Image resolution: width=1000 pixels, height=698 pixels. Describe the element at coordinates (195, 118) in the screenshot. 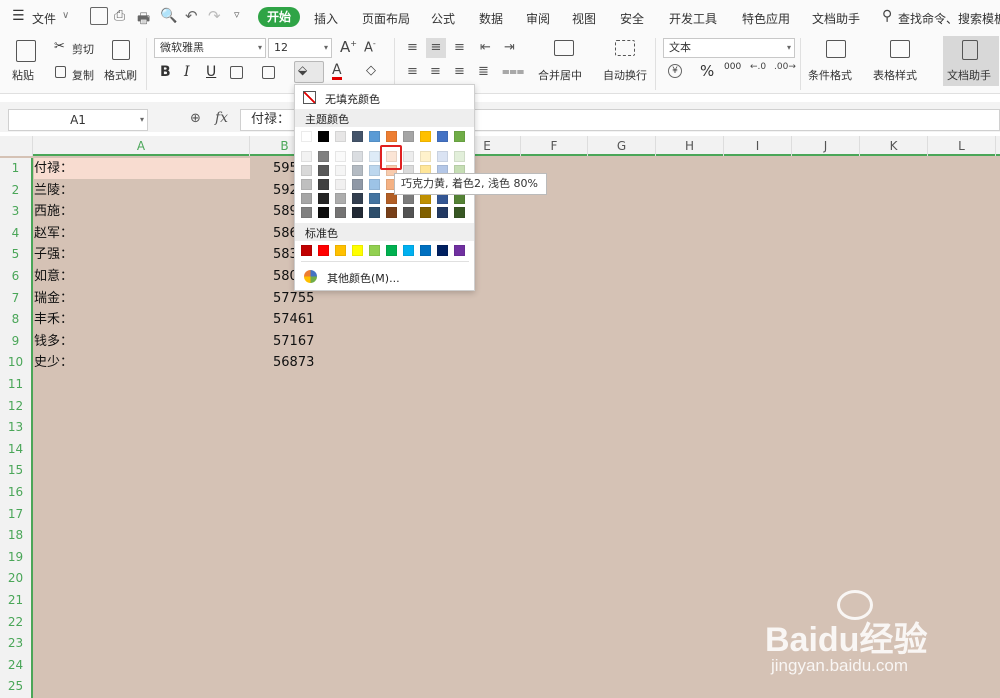

I see `zoom-formula-icon: ⊕` at that location.